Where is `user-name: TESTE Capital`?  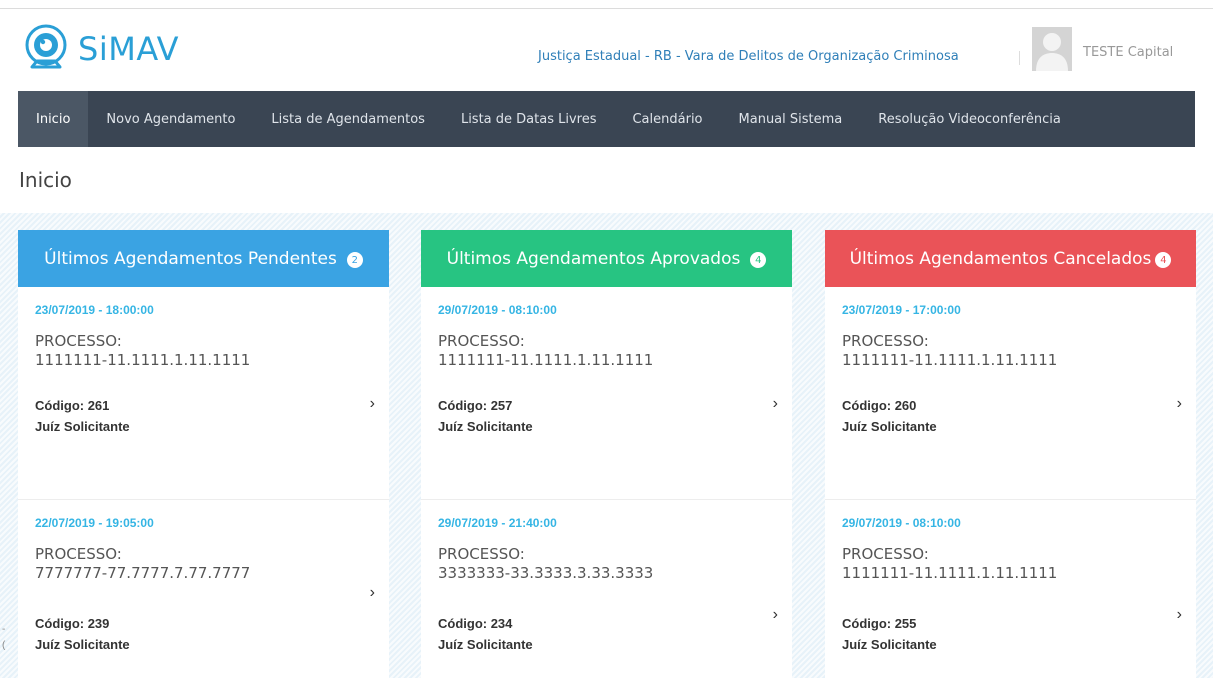 user-name: TESTE Capital is located at coordinates (1128, 52).